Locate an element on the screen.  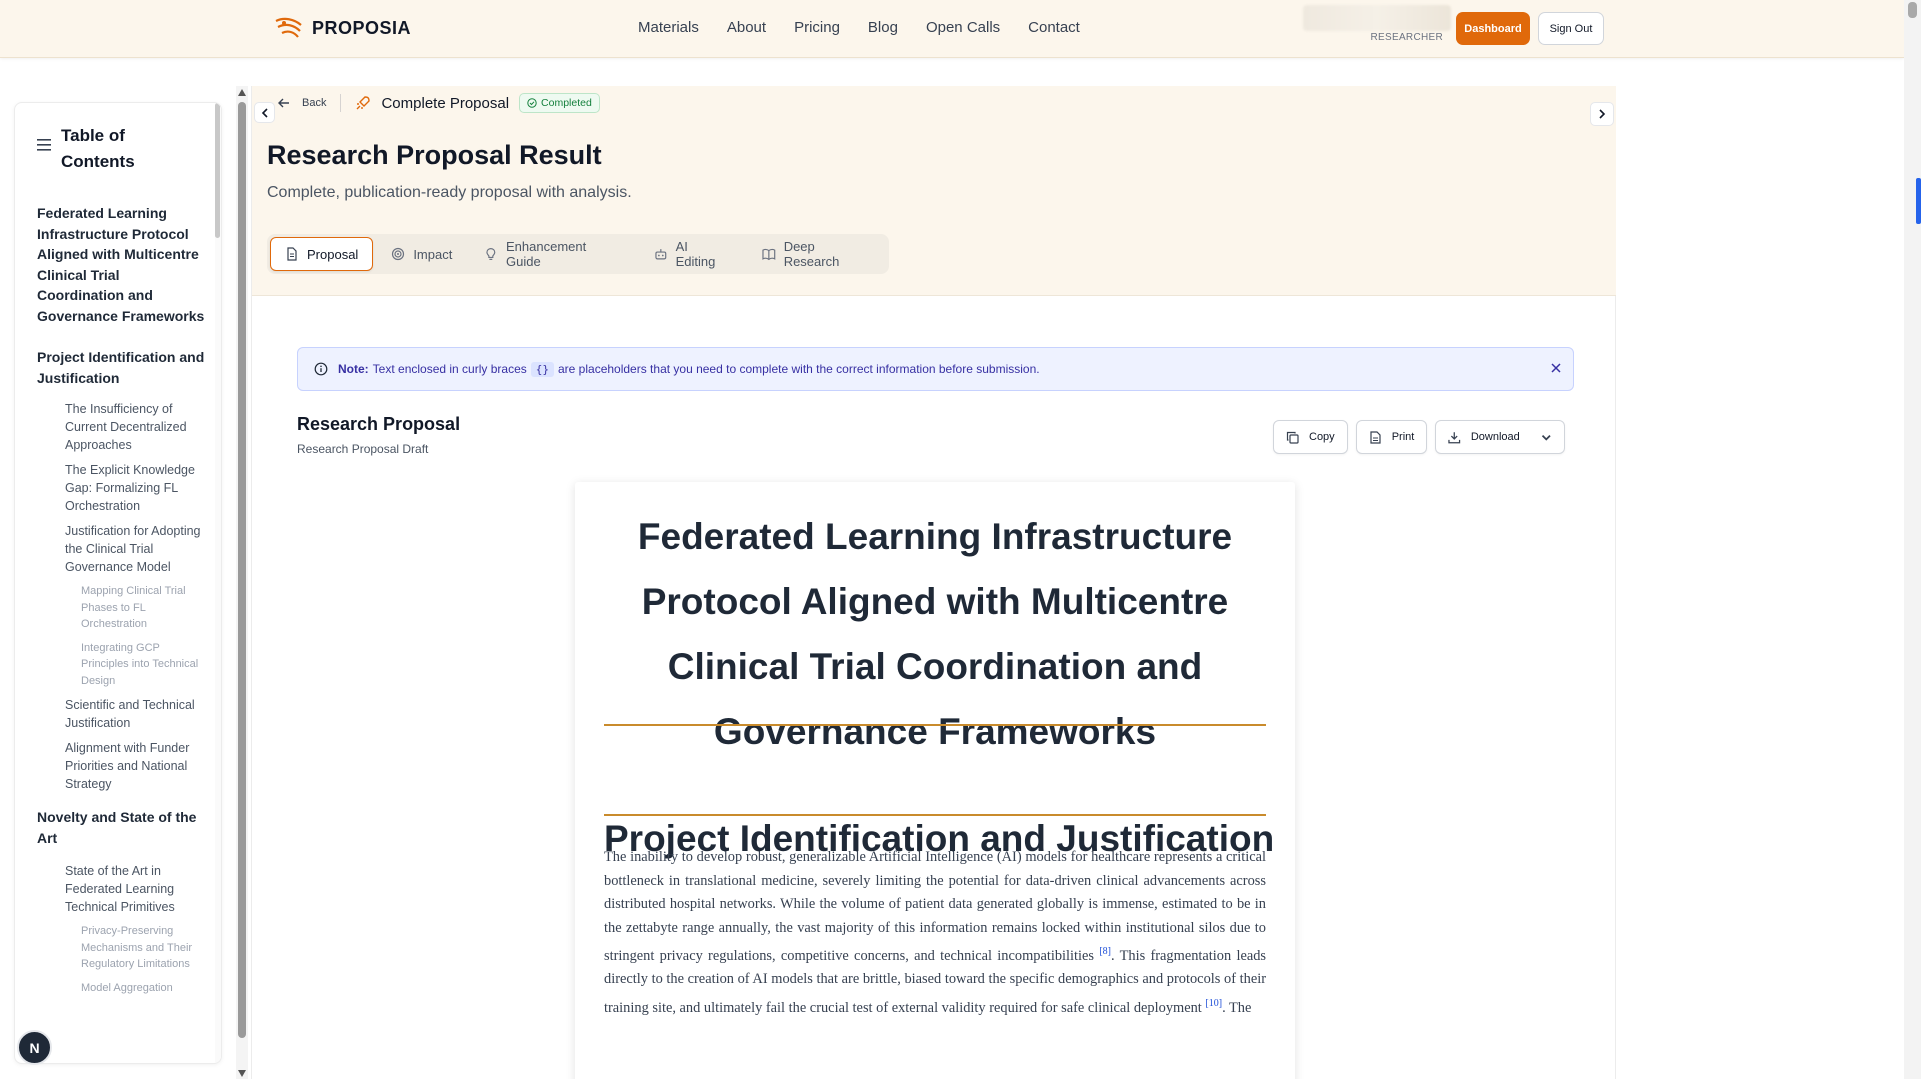
tab-impact: Impact is located at coordinates (421, 254).